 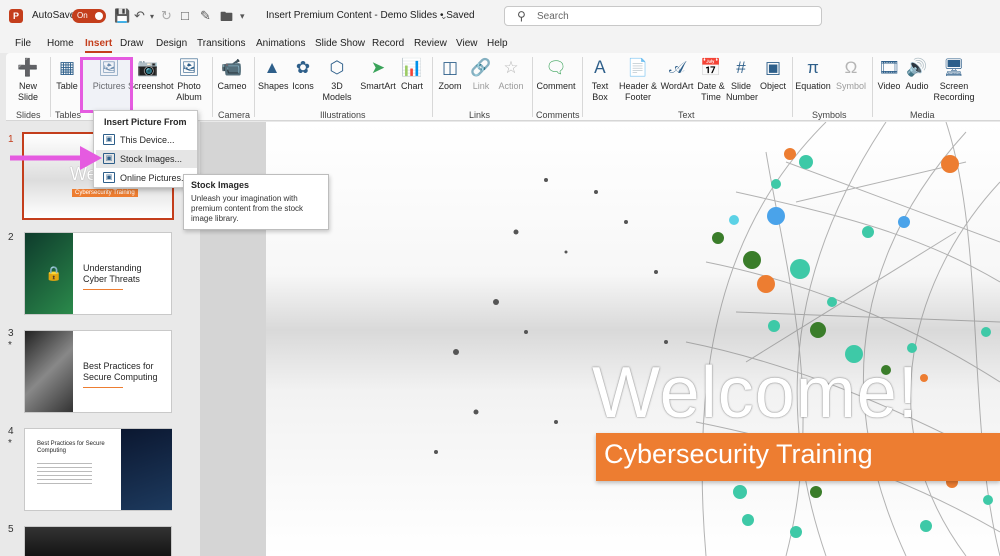 I want to click on title-dropdown-icon: ⌄, so click(x=444, y=16).